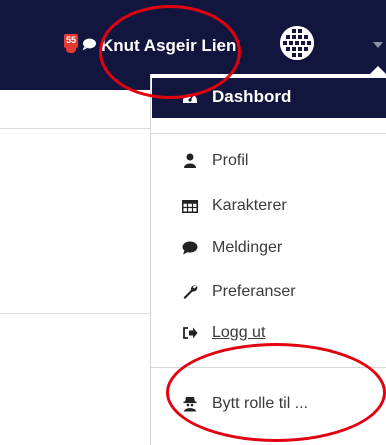 The image size is (386, 445). I want to click on user-name-link: Knut Asgeir Lien, so click(168, 46).